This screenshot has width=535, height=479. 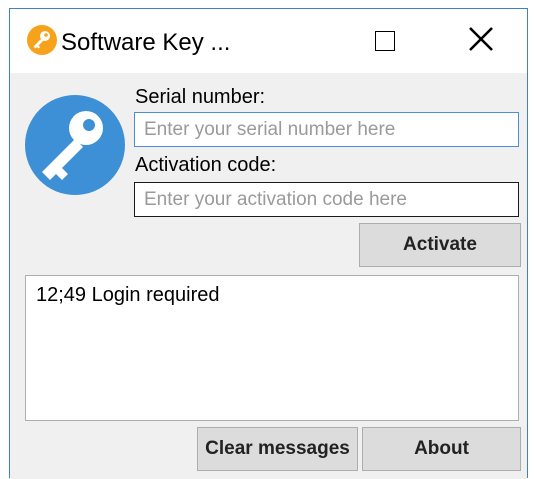 What do you see at coordinates (128, 295) in the screenshot?
I see `message-line: 12;49 Login required` at bounding box center [128, 295].